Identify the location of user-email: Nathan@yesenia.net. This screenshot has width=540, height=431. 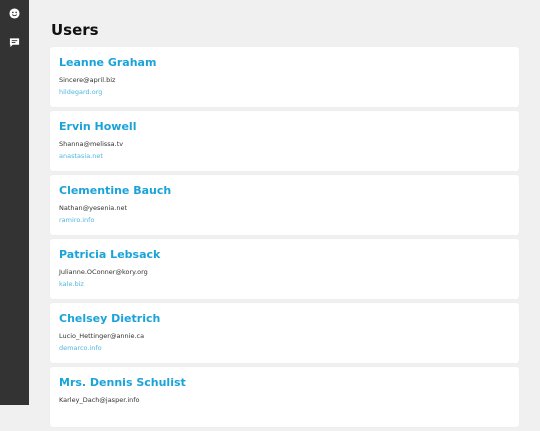
(93, 208).